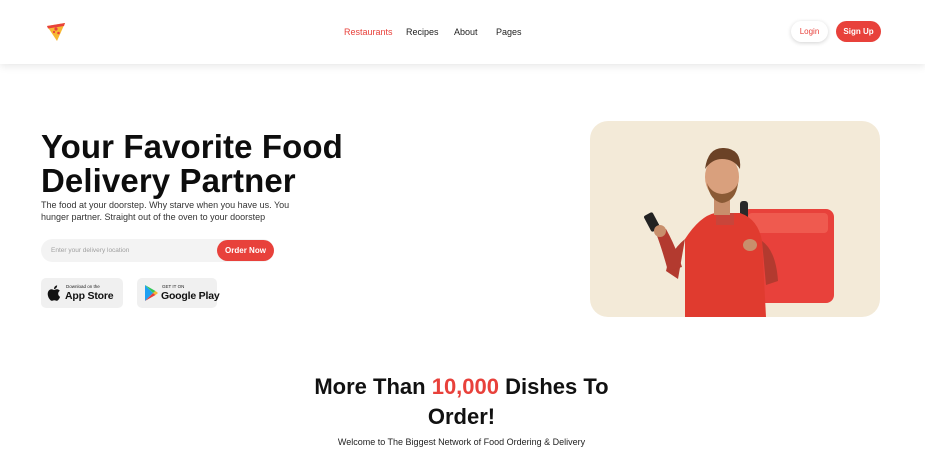 The image size is (925, 451). What do you see at coordinates (516, 32) in the screenshot?
I see `nav-item-pages: Pages` at bounding box center [516, 32].